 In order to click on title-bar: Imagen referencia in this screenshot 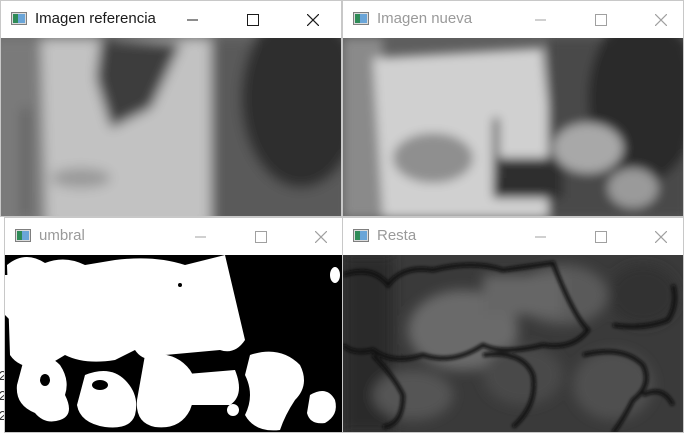, I will do `click(171, 19)`.